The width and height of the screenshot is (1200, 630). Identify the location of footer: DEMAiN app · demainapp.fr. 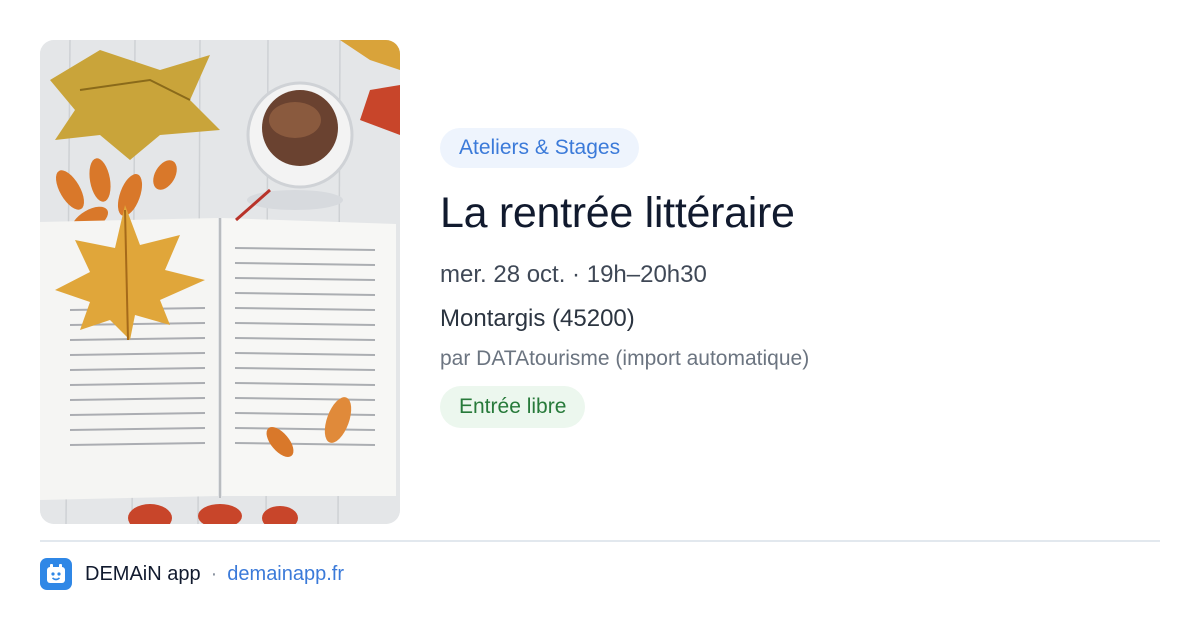
(192, 574).